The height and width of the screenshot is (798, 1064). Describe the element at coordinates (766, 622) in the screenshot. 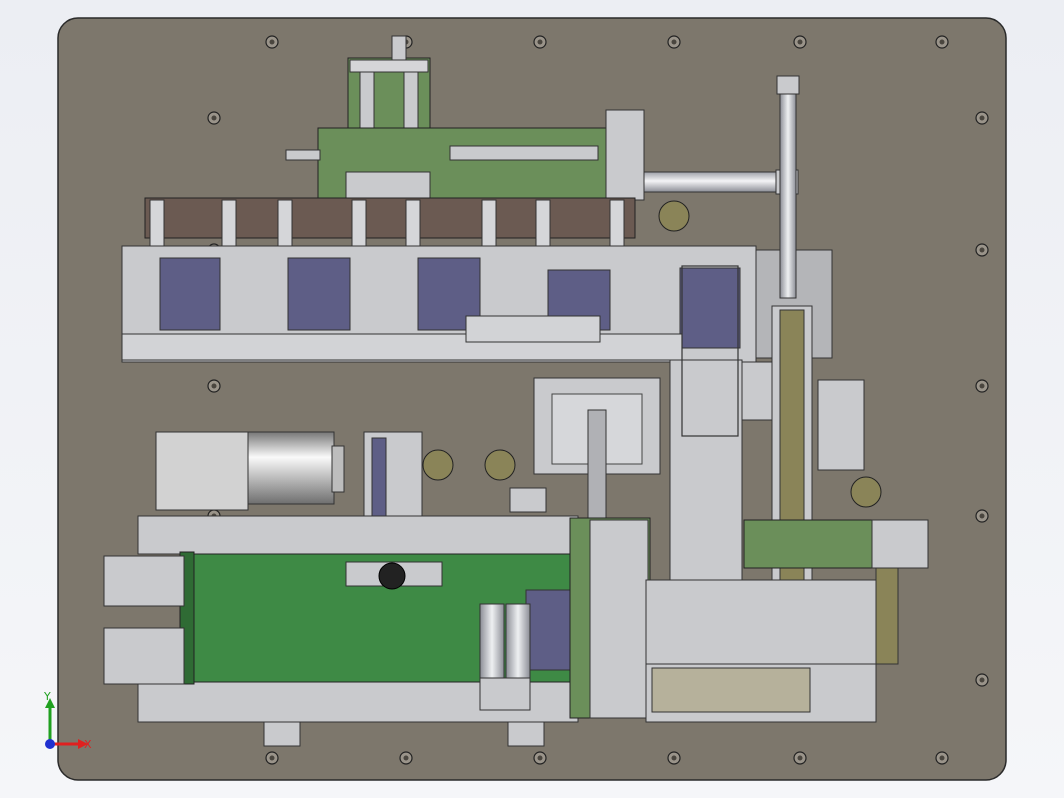

I see `transfer-base` at that location.